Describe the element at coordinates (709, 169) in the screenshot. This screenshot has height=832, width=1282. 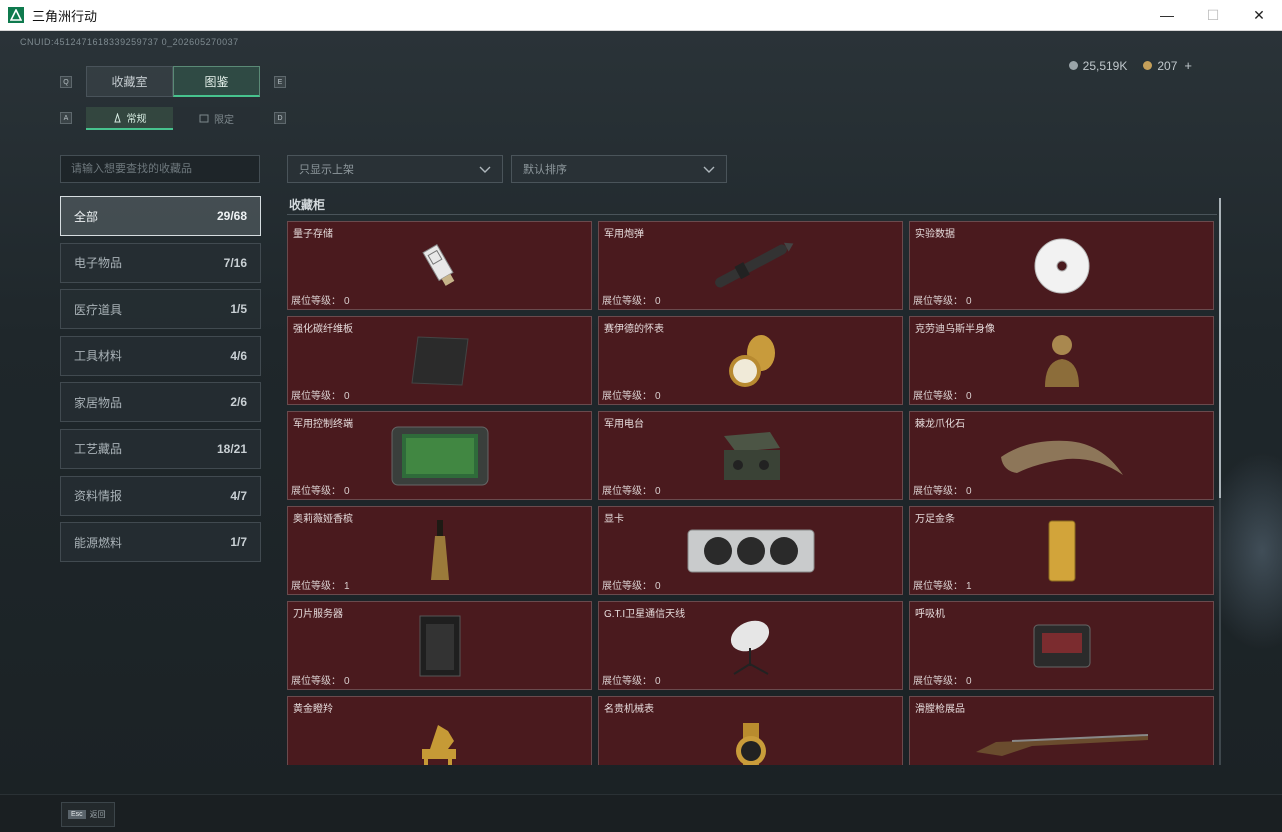
I see `chevron-down-icon` at that location.